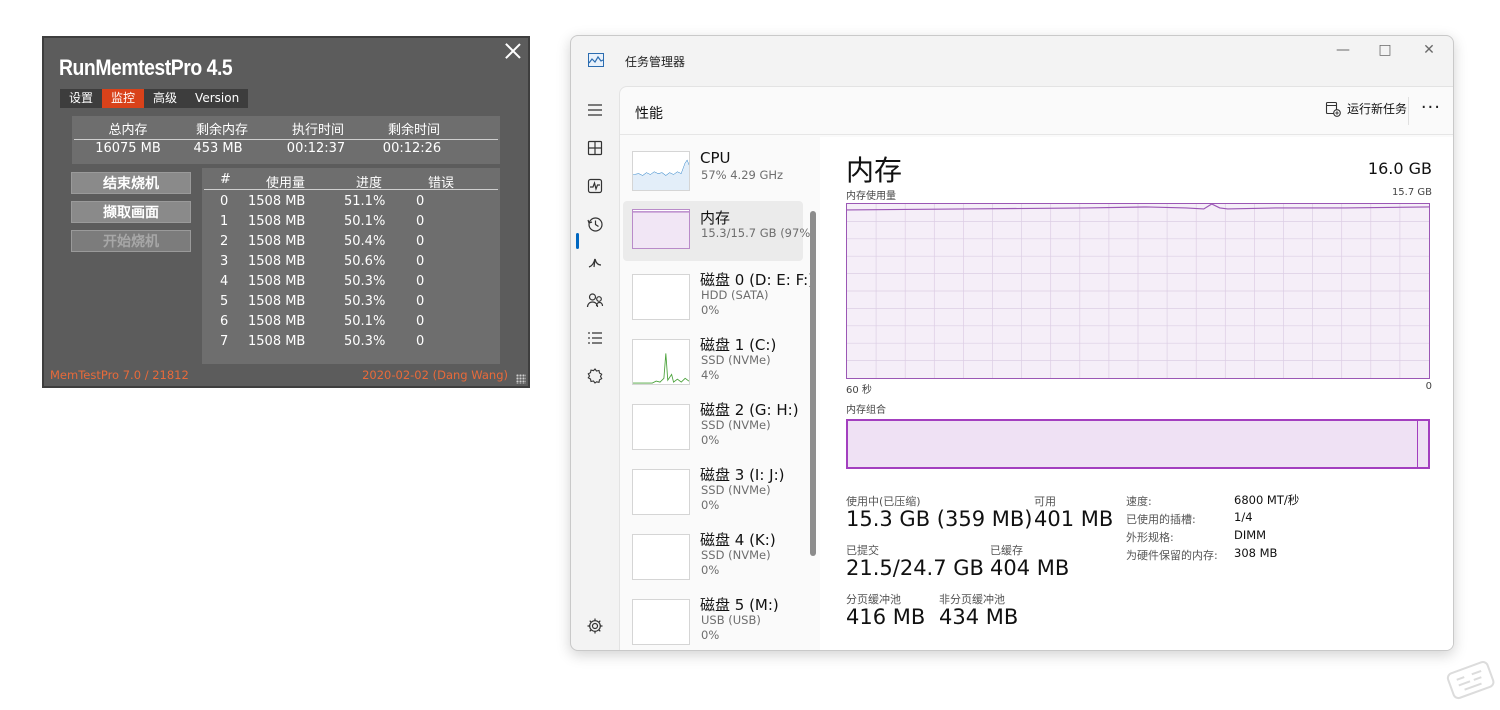  What do you see at coordinates (316, 148) in the screenshot?
I see `elapsed-time-value: 00:12:37` at bounding box center [316, 148].